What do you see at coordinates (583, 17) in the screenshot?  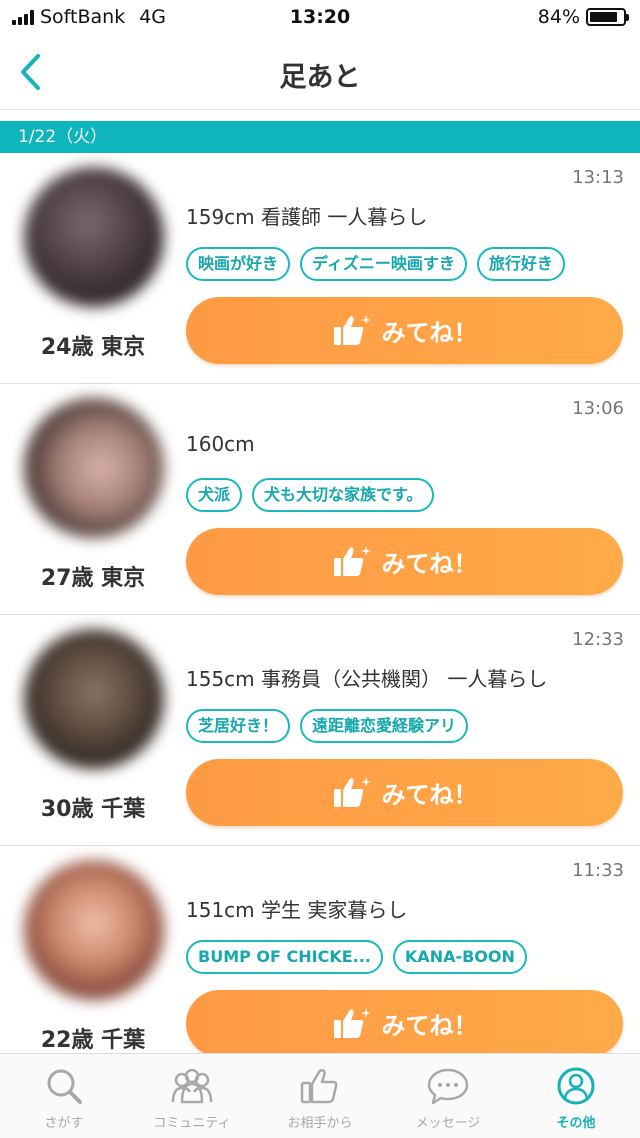 I see `status-right: 84%` at bounding box center [583, 17].